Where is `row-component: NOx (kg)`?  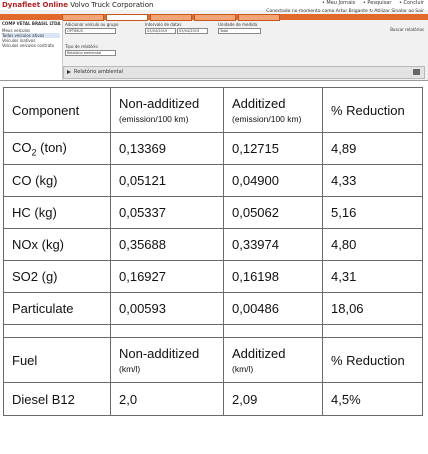
row-component: NOx (kg) is located at coordinates (57, 244).